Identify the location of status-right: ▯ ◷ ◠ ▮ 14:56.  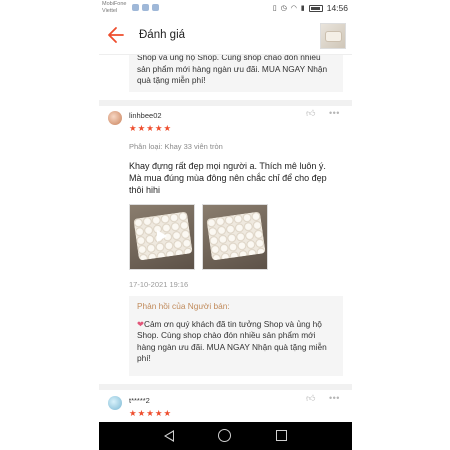
(310, 8).